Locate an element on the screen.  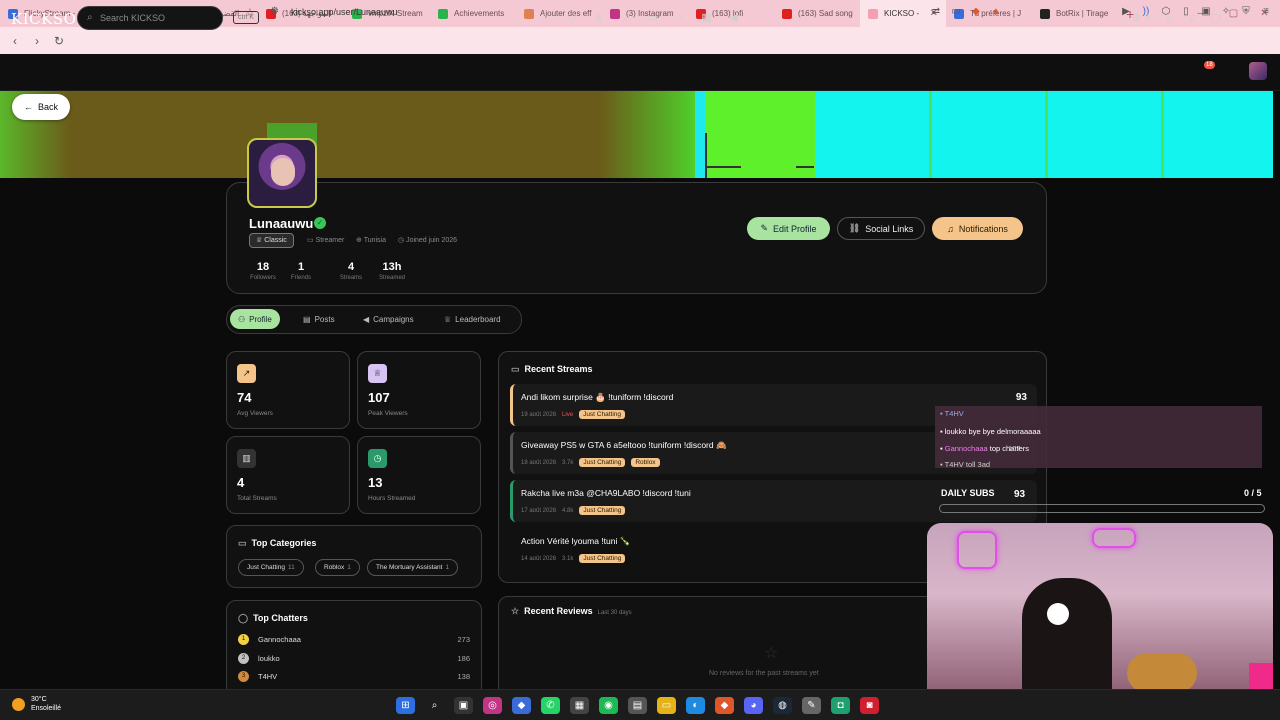
back-button: ← Back is located at coordinates (41, 107).